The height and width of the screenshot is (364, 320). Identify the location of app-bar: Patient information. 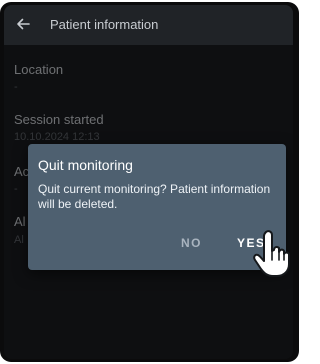
(148, 25).